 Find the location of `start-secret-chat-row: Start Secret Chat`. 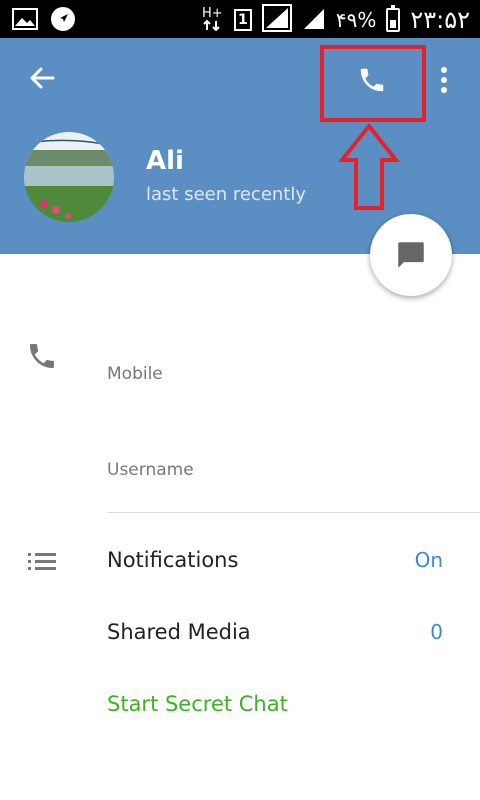

start-secret-chat-row: Start Secret Chat is located at coordinates (287, 704).